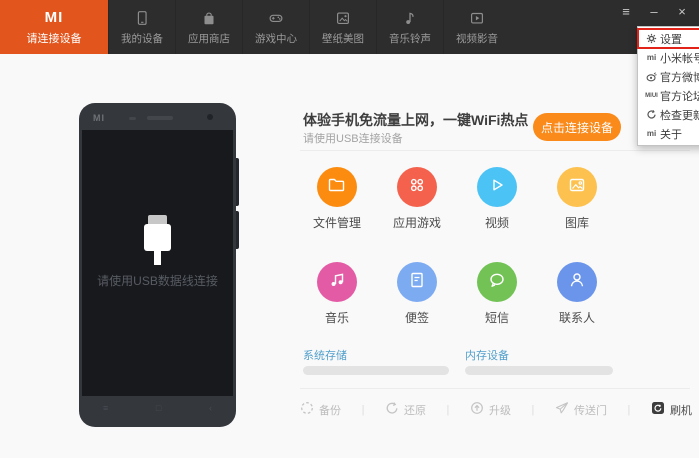  What do you see at coordinates (142, 38) in the screenshot?
I see `nav-label: 我的设备` at bounding box center [142, 38].